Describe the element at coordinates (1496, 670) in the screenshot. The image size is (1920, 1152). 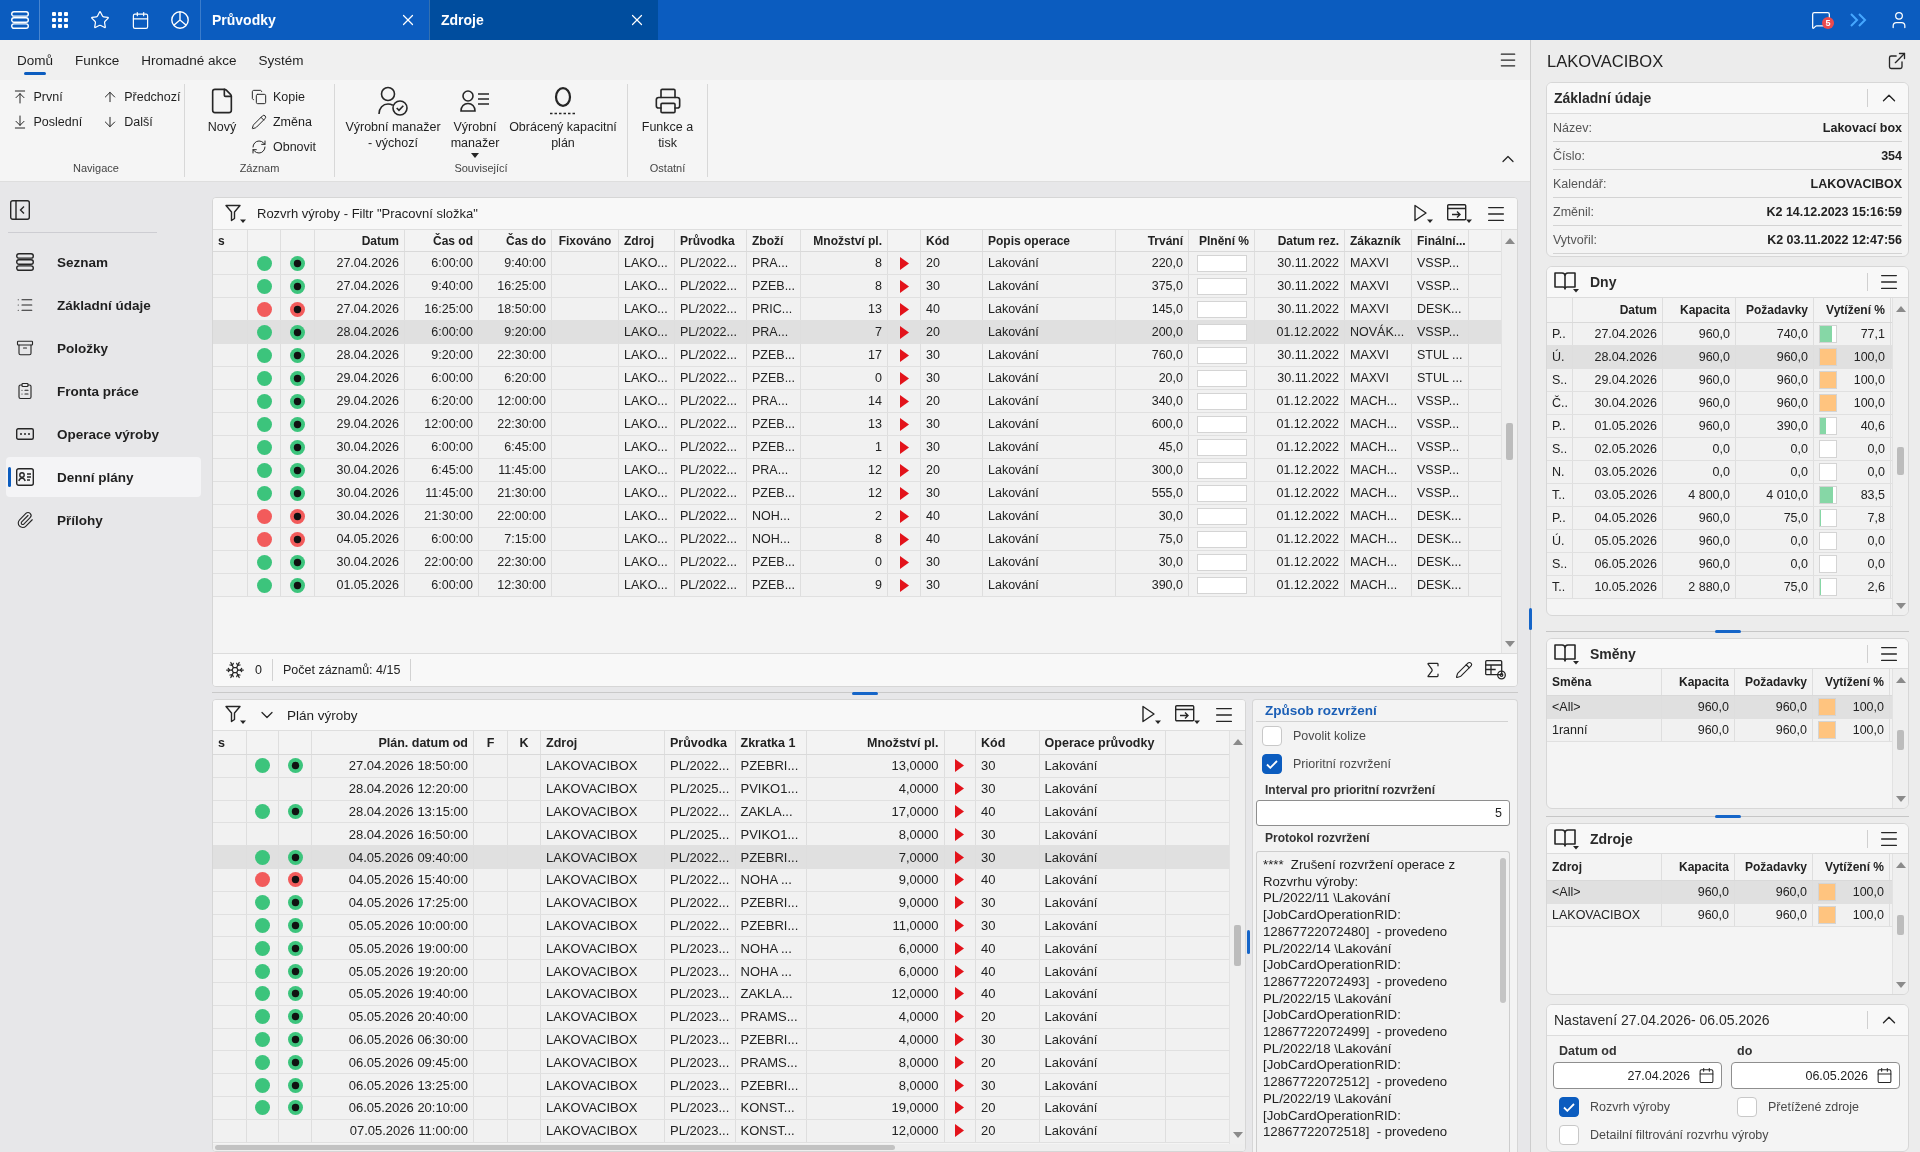
I see `table-settings-icon` at that location.